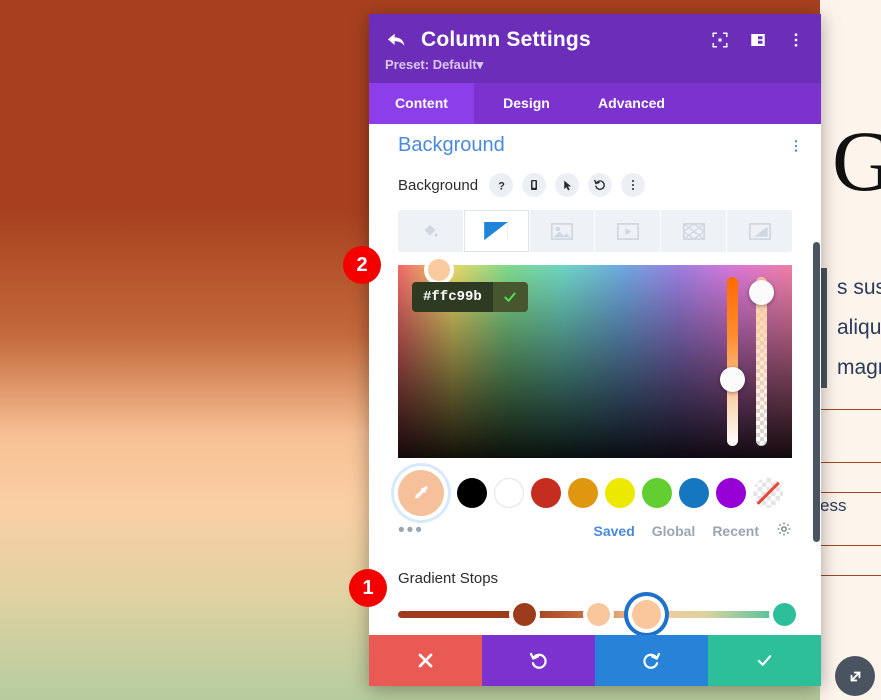 This screenshot has width=881, height=700. Describe the element at coordinates (859, 287) in the screenshot. I see `blockquote-line: s susc` at that location.